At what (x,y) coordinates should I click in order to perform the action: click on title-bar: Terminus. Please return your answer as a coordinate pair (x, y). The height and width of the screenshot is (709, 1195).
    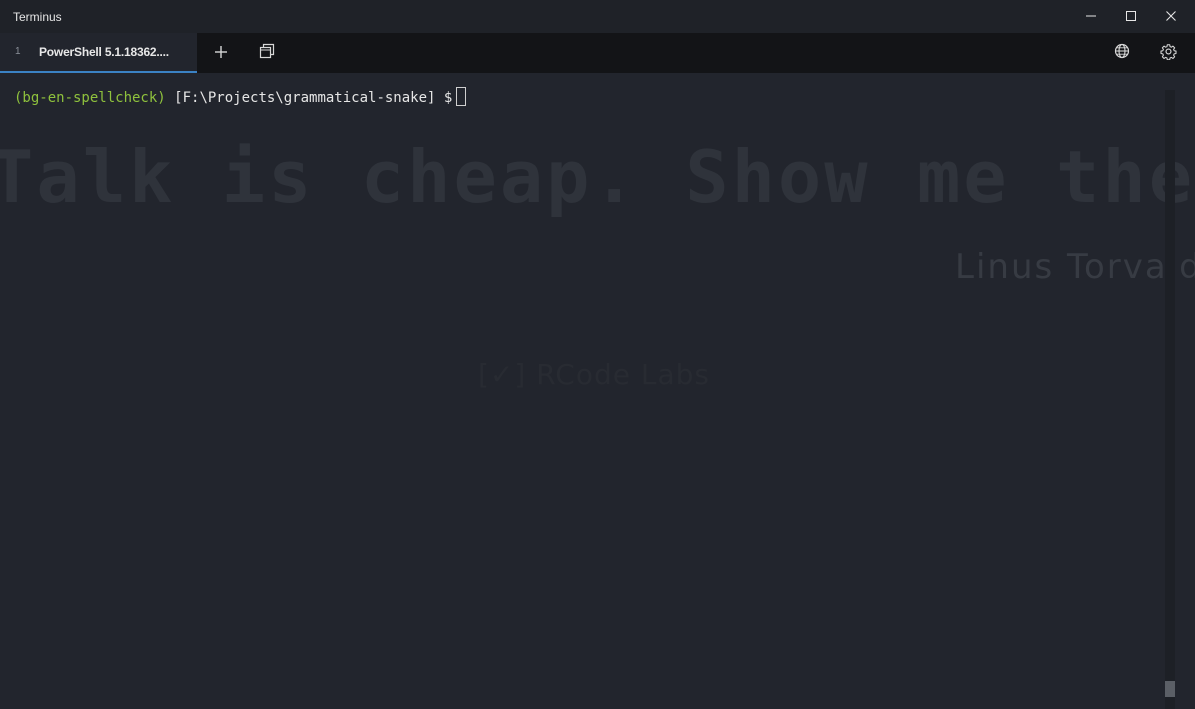
    Looking at the image, I should click on (597, 16).